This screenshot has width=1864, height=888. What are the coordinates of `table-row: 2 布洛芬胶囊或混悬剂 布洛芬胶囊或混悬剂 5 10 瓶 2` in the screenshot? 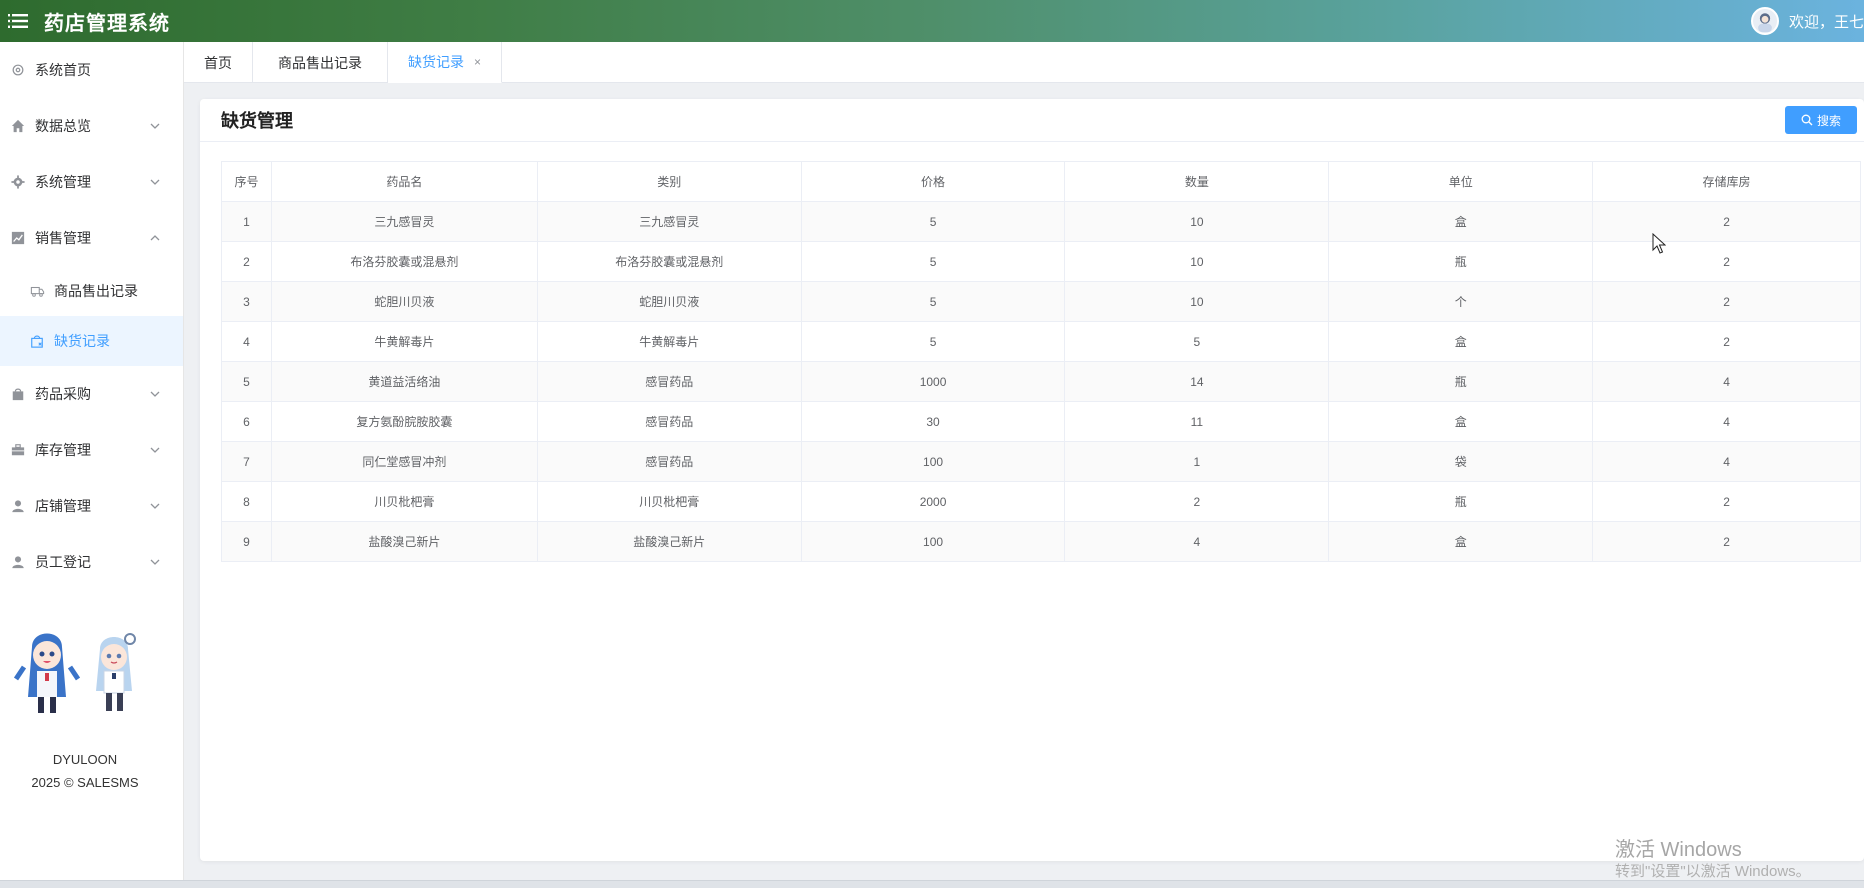 It's located at (1041, 261).